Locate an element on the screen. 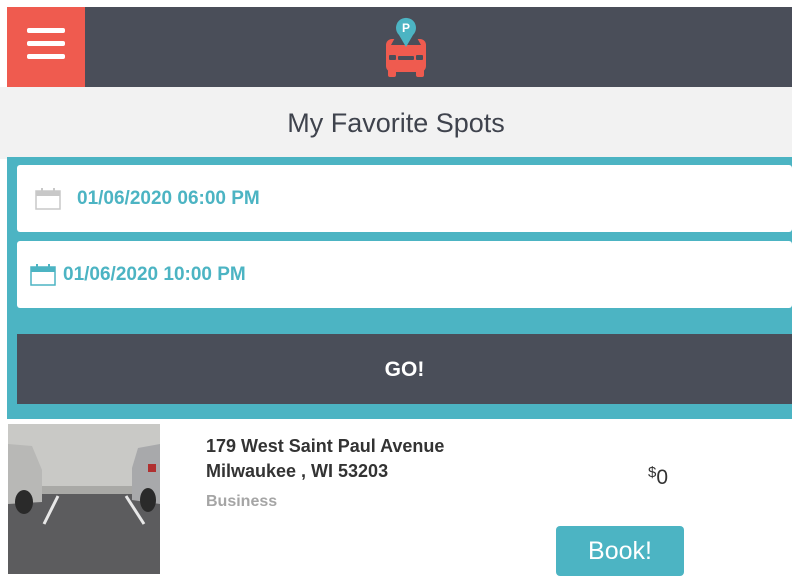 Image resolution: width=792 pixels, height=580 pixels. start-datetime-field: 01/06/2020 06:00 PM is located at coordinates (404, 198).